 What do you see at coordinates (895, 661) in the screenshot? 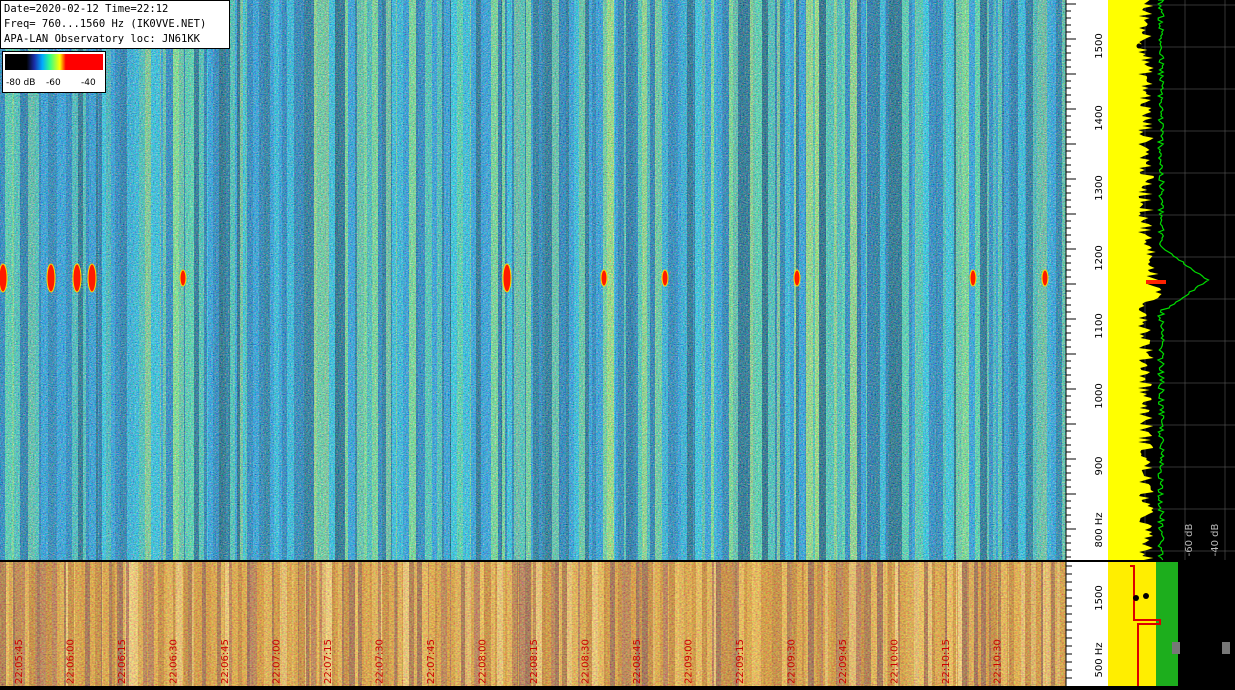
I see `time-label: 22:10:00` at bounding box center [895, 661].